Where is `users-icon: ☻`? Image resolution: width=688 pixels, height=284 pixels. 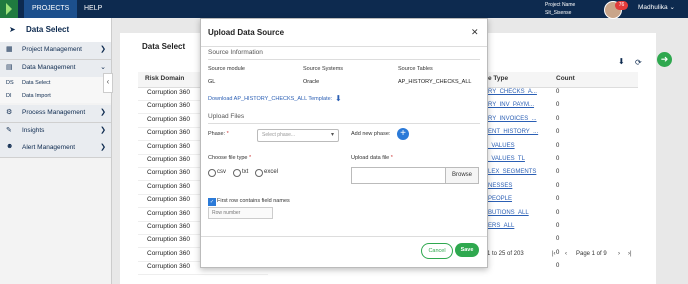
users-icon: ☻ is located at coordinates (10, 146).